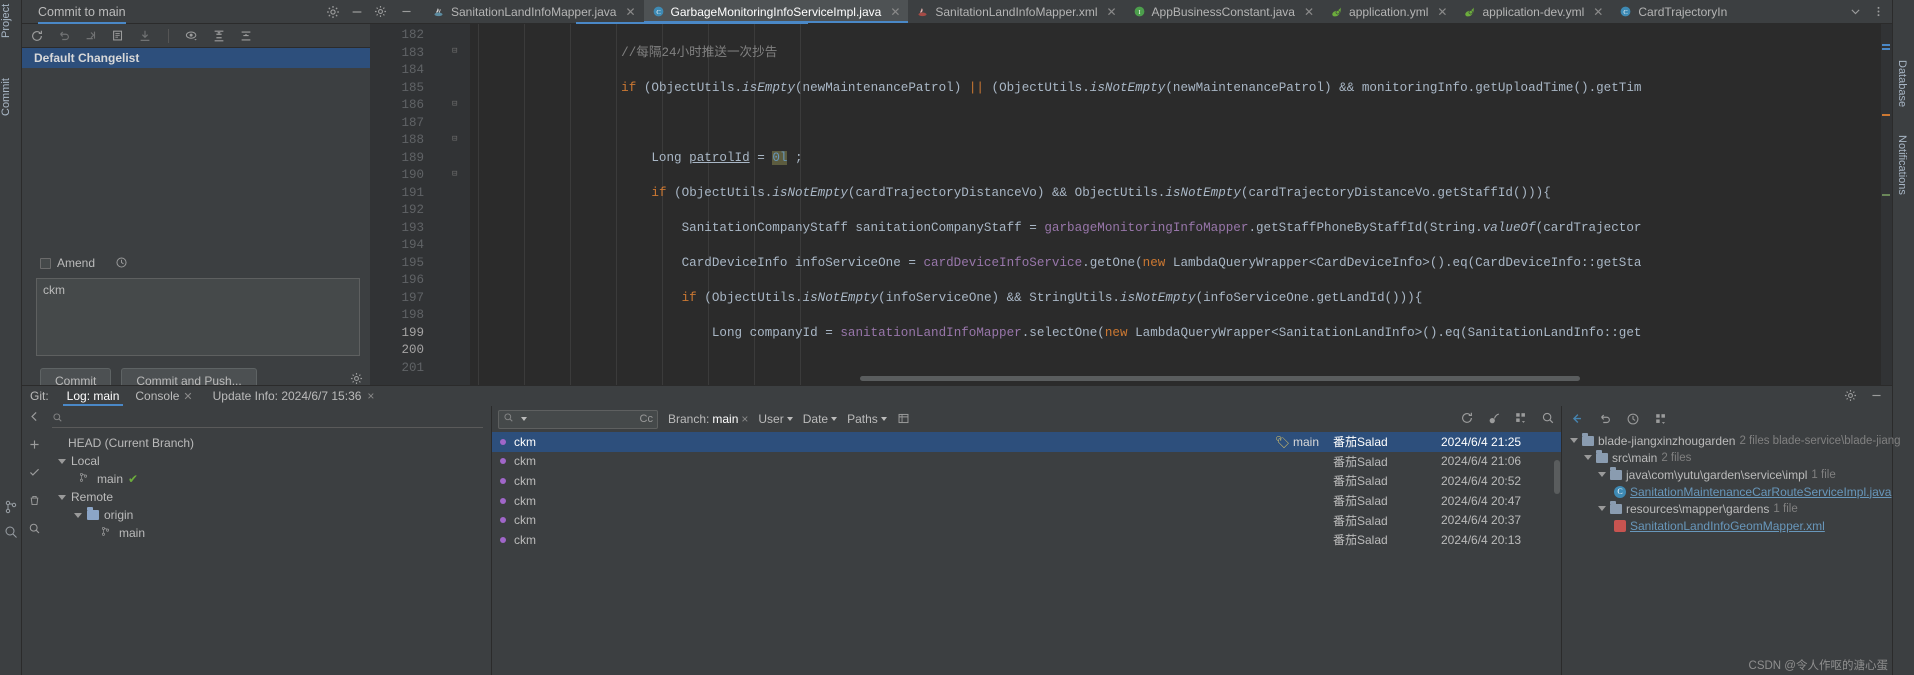 This screenshot has width=1914, height=675. I want to click on show-diff-icon, so click(118, 36).